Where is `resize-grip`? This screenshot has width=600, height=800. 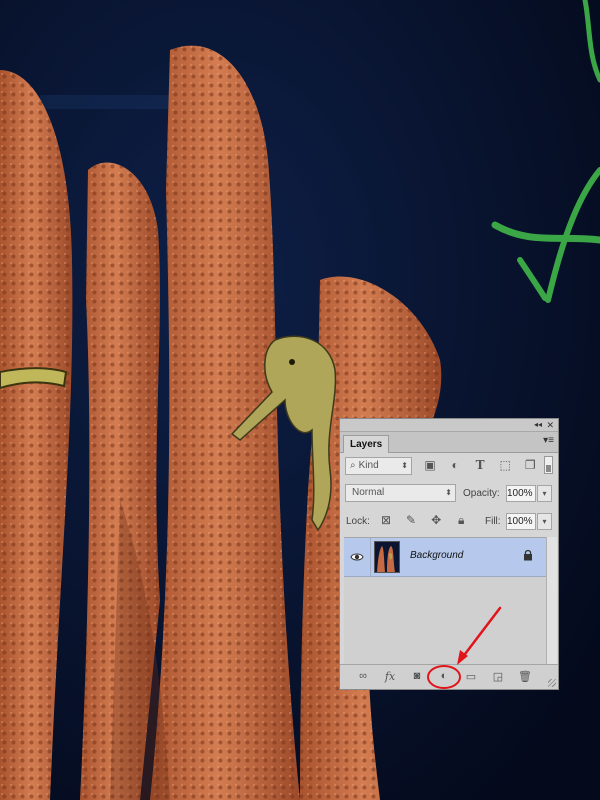
resize-grip is located at coordinates (552, 683).